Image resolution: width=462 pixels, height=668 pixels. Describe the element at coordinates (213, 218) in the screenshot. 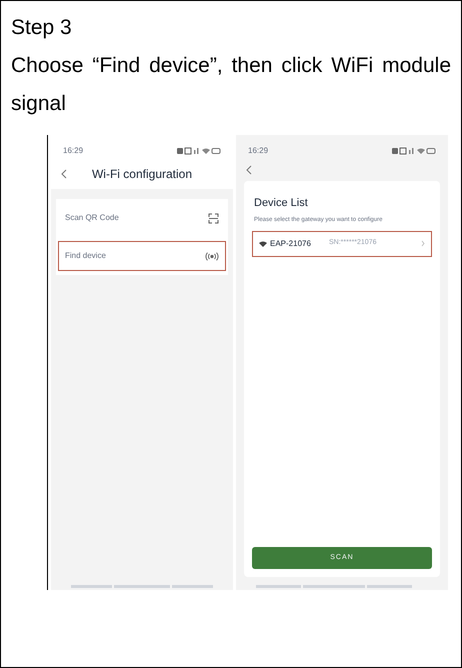

I see `scan-icon` at that location.